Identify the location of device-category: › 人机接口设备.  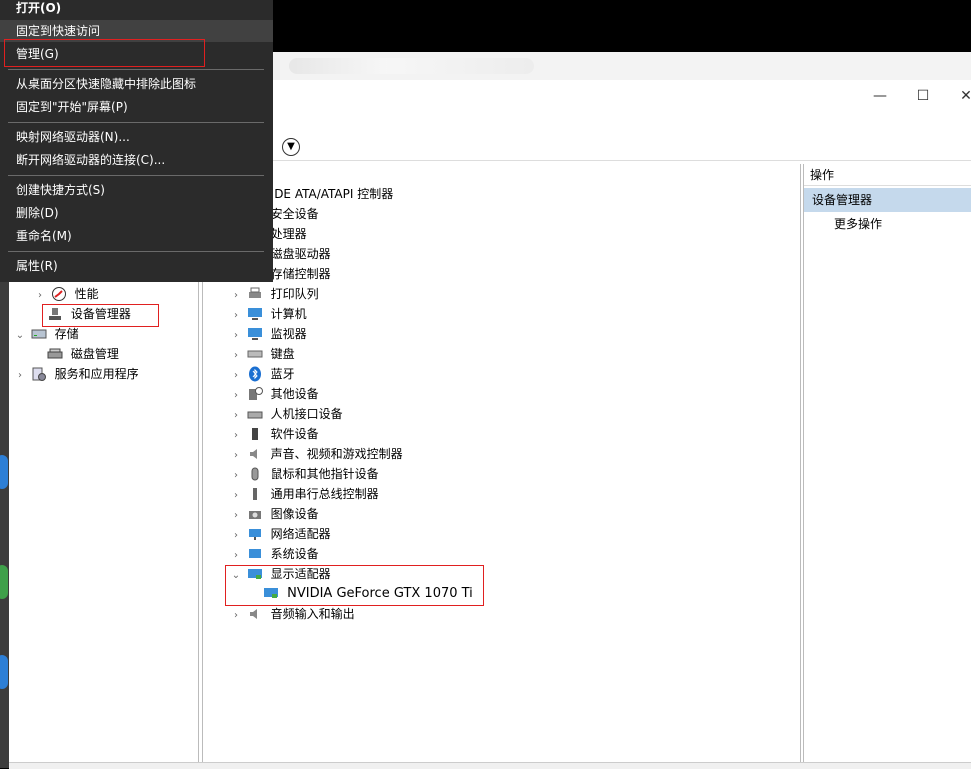
(286, 414).